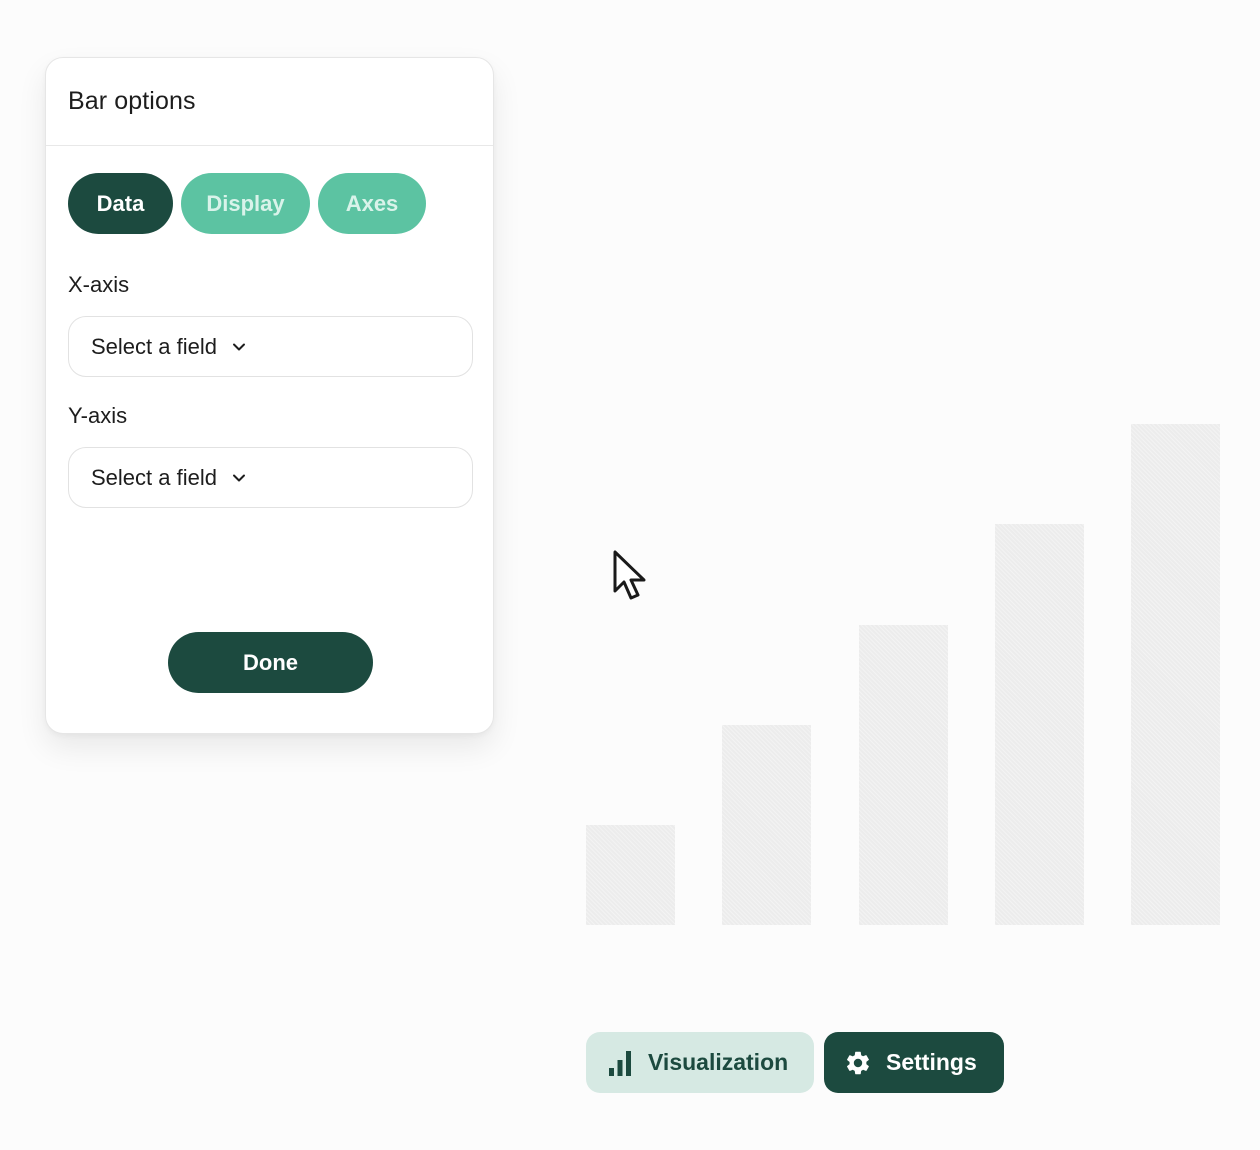 The image size is (1260, 1150). What do you see at coordinates (270, 477) in the screenshot?
I see `y-axis-select: Select a field` at bounding box center [270, 477].